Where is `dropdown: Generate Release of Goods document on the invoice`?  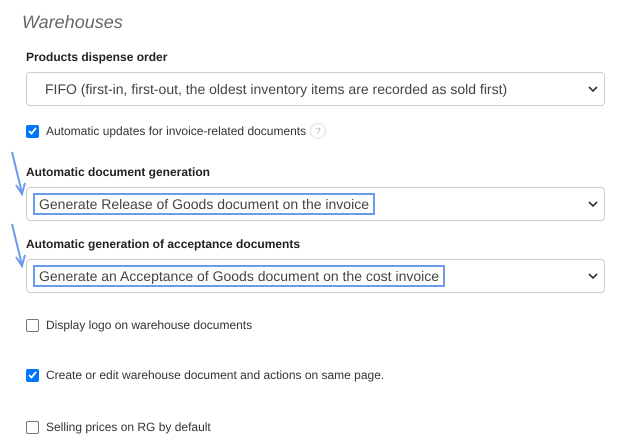
dropdown: Generate Release of Goods document on the invoice is located at coordinates (315, 204).